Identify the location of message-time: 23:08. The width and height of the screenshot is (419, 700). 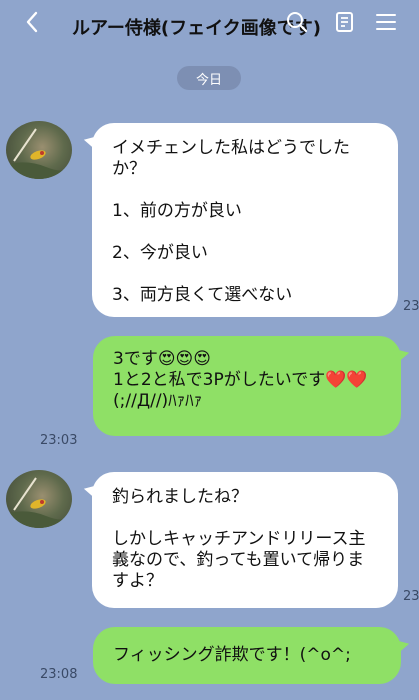
(59, 674).